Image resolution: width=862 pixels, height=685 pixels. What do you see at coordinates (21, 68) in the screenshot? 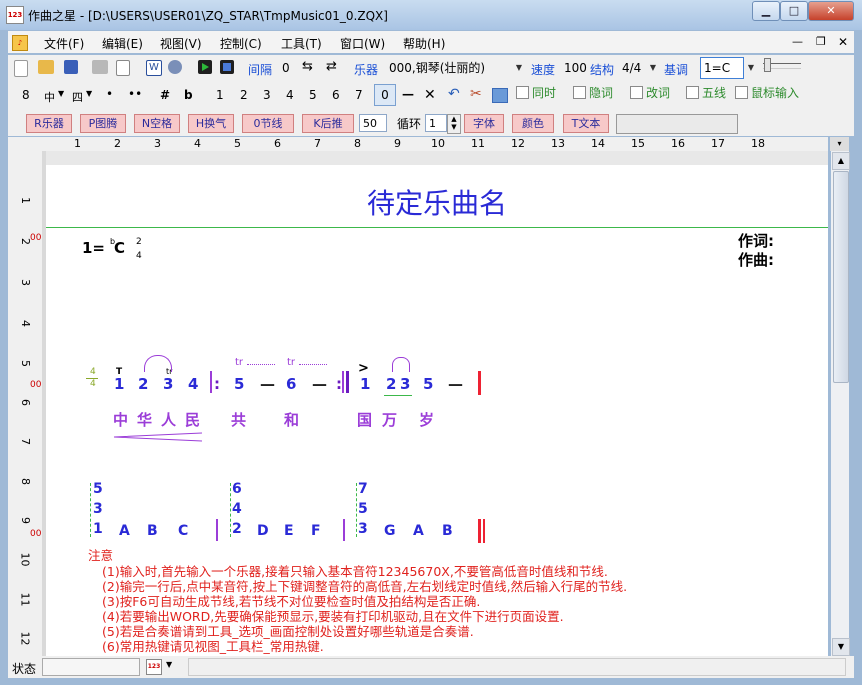
I see `new-file-icon` at bounding box center [21, 68].